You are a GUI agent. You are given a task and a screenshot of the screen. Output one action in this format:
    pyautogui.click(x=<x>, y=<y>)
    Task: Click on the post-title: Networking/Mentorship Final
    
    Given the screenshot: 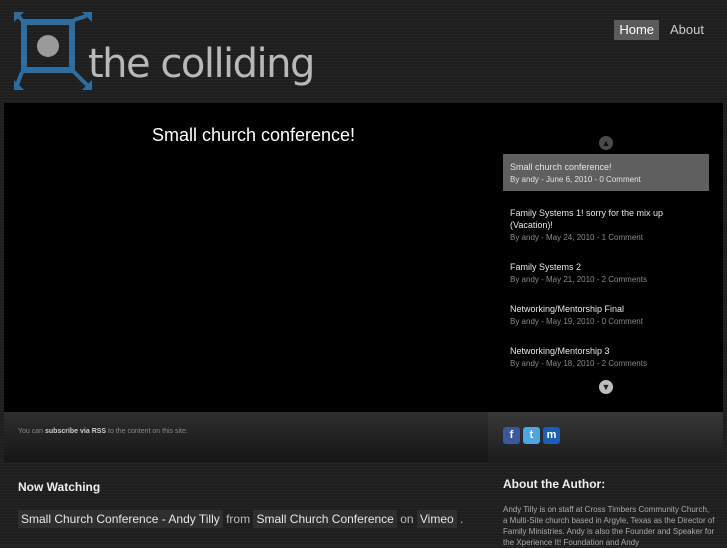 What is the action you would take?
    pyautogui.click(x=606, y=309)
    